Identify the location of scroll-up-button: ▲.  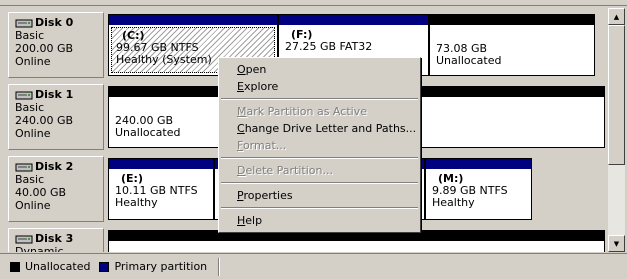
(616, 16).